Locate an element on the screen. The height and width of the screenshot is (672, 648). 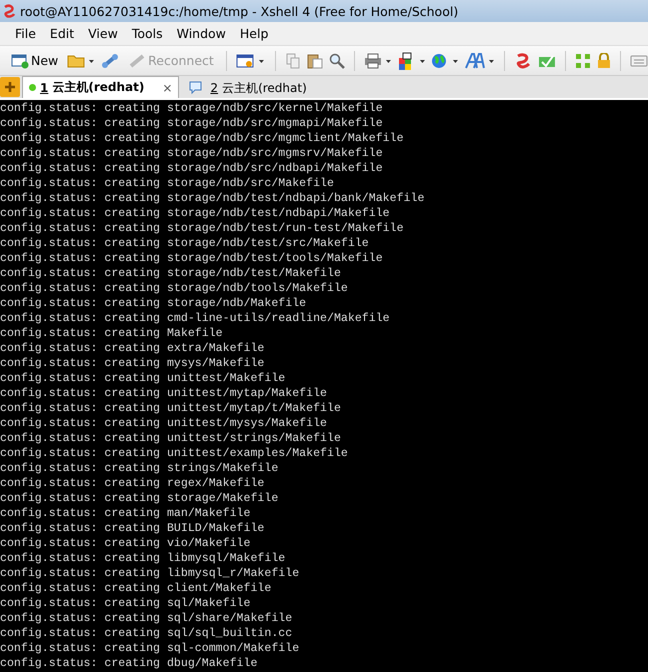
terminal-line: config.status: creating sql/Makefile is located at coordinates (126, 603).